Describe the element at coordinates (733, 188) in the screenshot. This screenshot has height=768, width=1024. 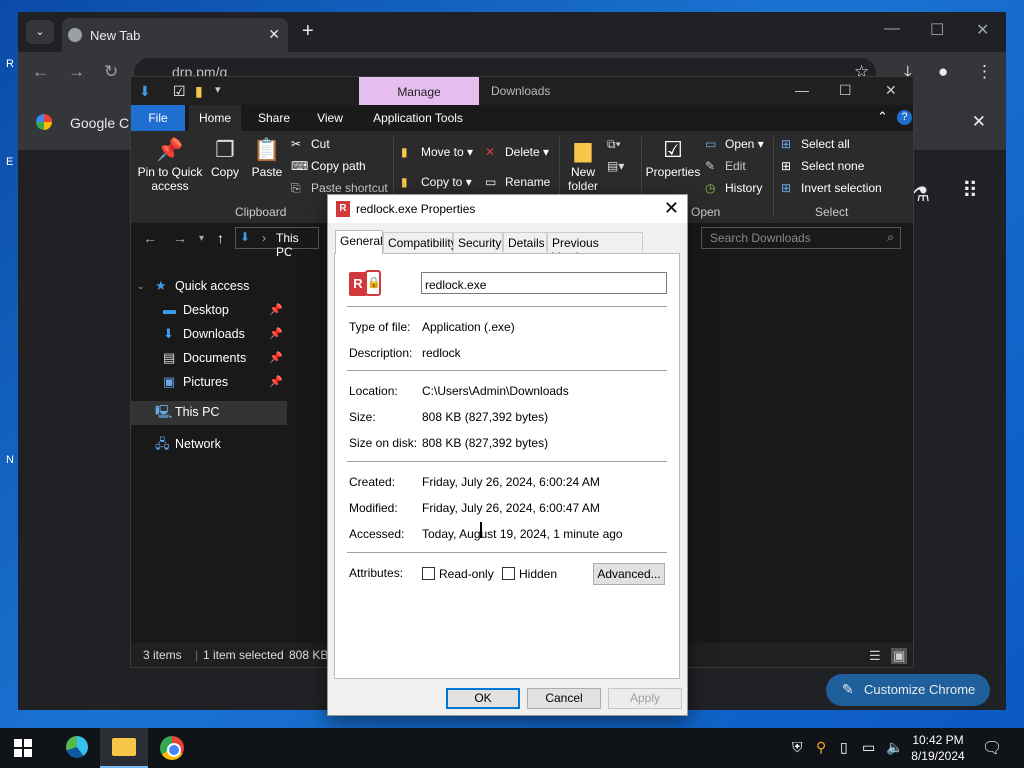
I see `history-button: ◷ History` at that location.